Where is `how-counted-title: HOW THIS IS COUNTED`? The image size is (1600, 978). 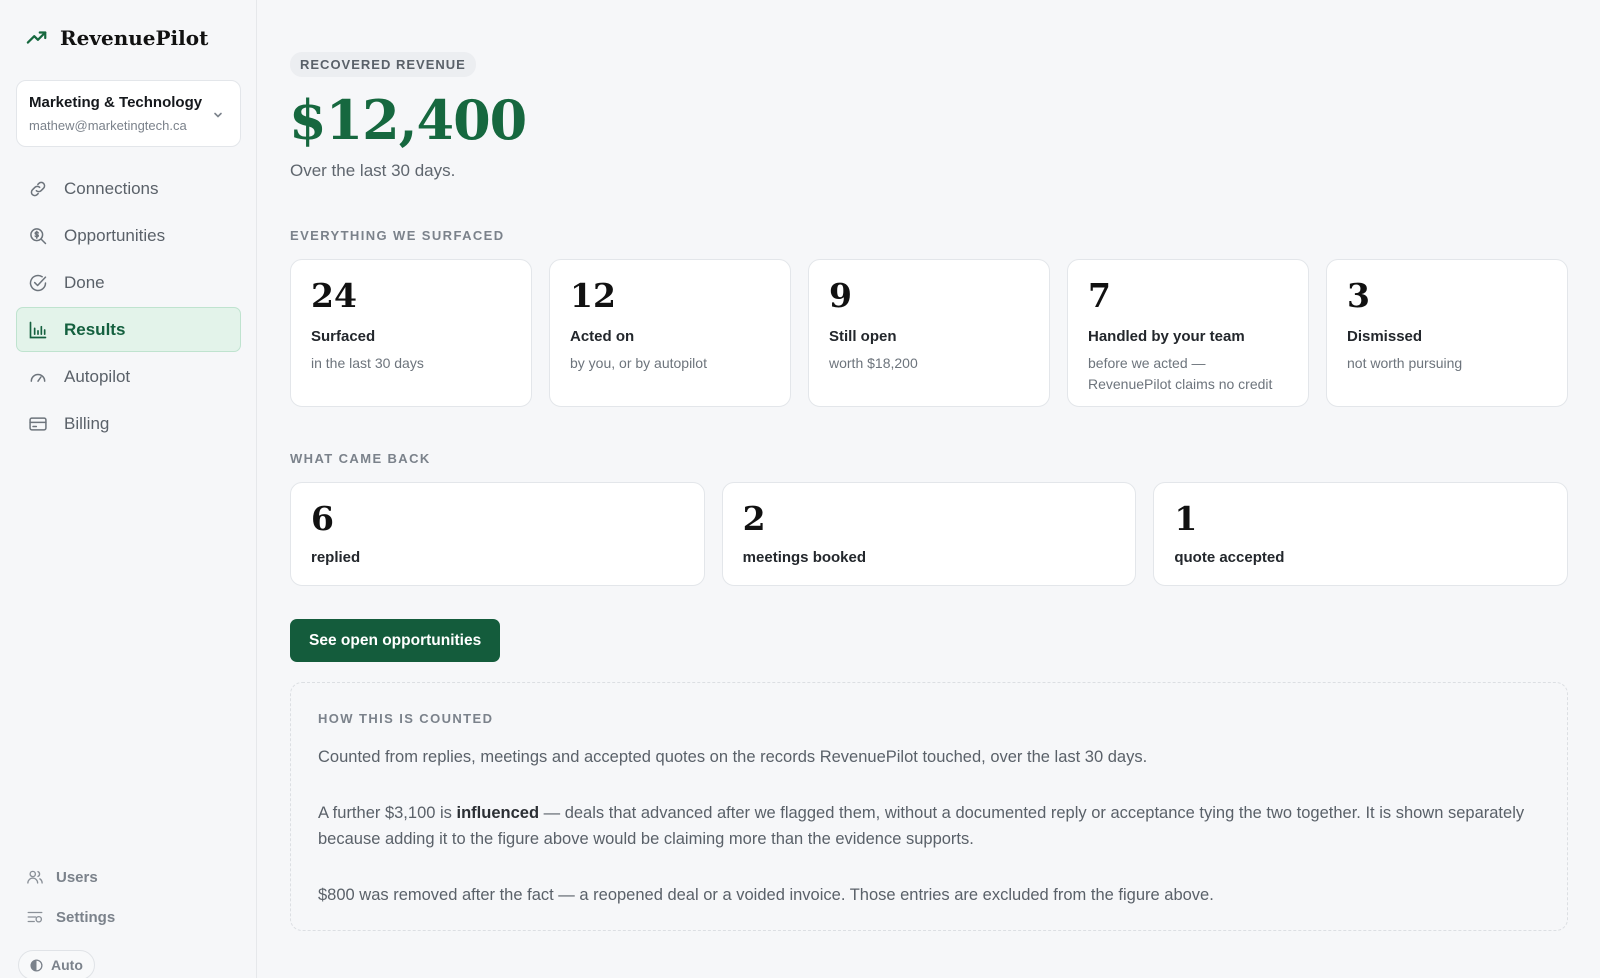 how-counted-title: HOW THIS IS COUNTED is located at coordinates (406, 718).